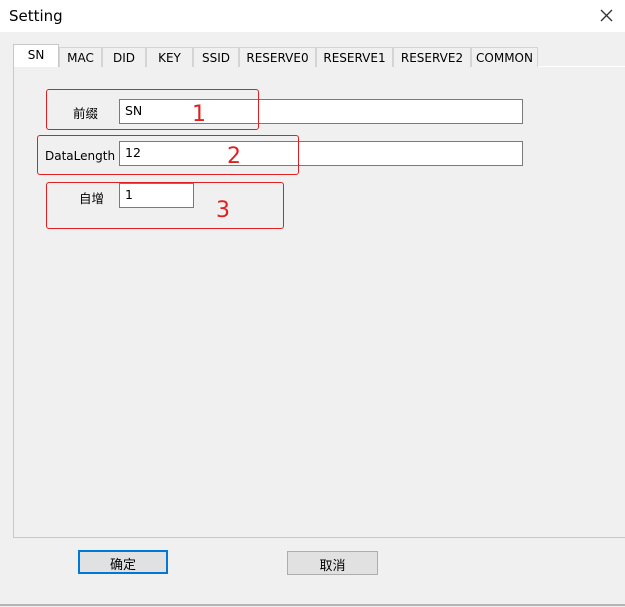  What do you see at coordinates (123, 562) in the screenshot?
I see `ok-button: 确定` at bounding box center [123, 562].